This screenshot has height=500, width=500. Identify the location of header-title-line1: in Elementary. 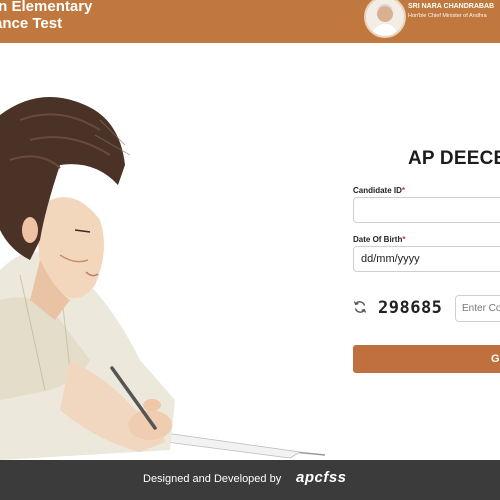
(46, 7).